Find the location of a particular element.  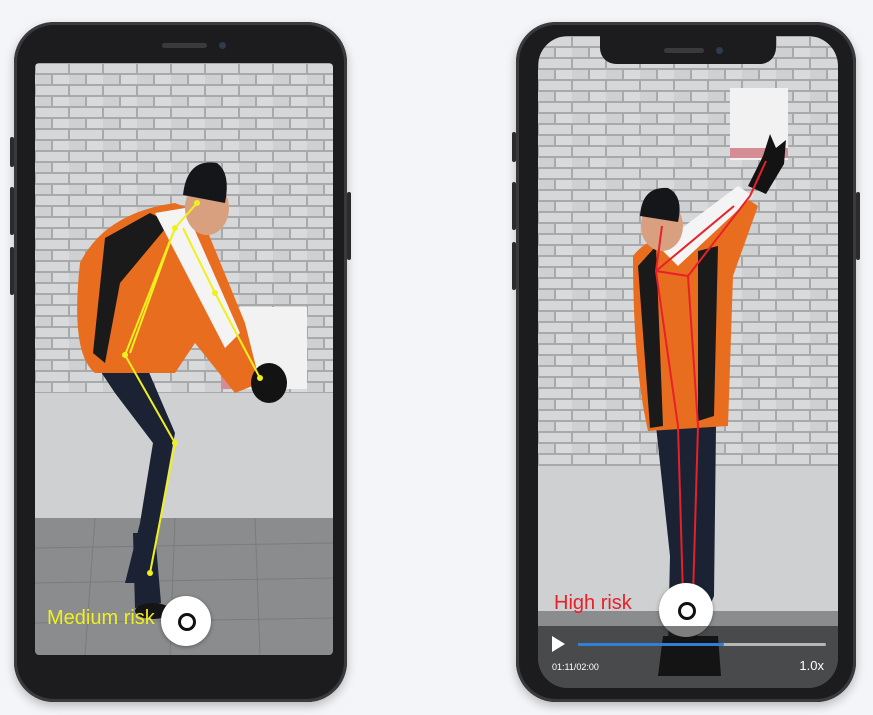

playback-time: 01:11/02:00 is located at coordinates (575, 667).